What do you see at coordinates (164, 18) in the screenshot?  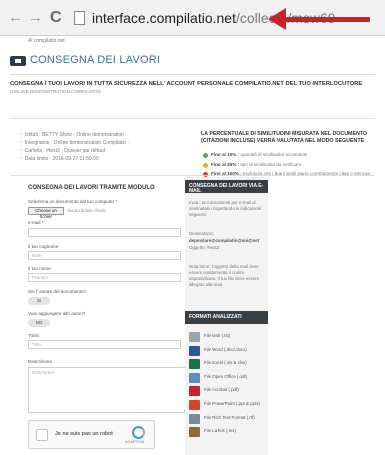 I see `url-host: interface.compilatio.net` at bounding box center [164, 18].